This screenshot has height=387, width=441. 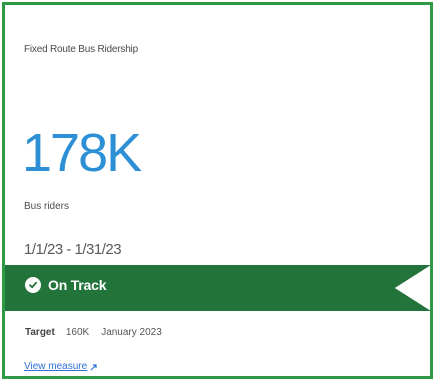 I want to click on status-content: On Track, so click(x=66, y=285).